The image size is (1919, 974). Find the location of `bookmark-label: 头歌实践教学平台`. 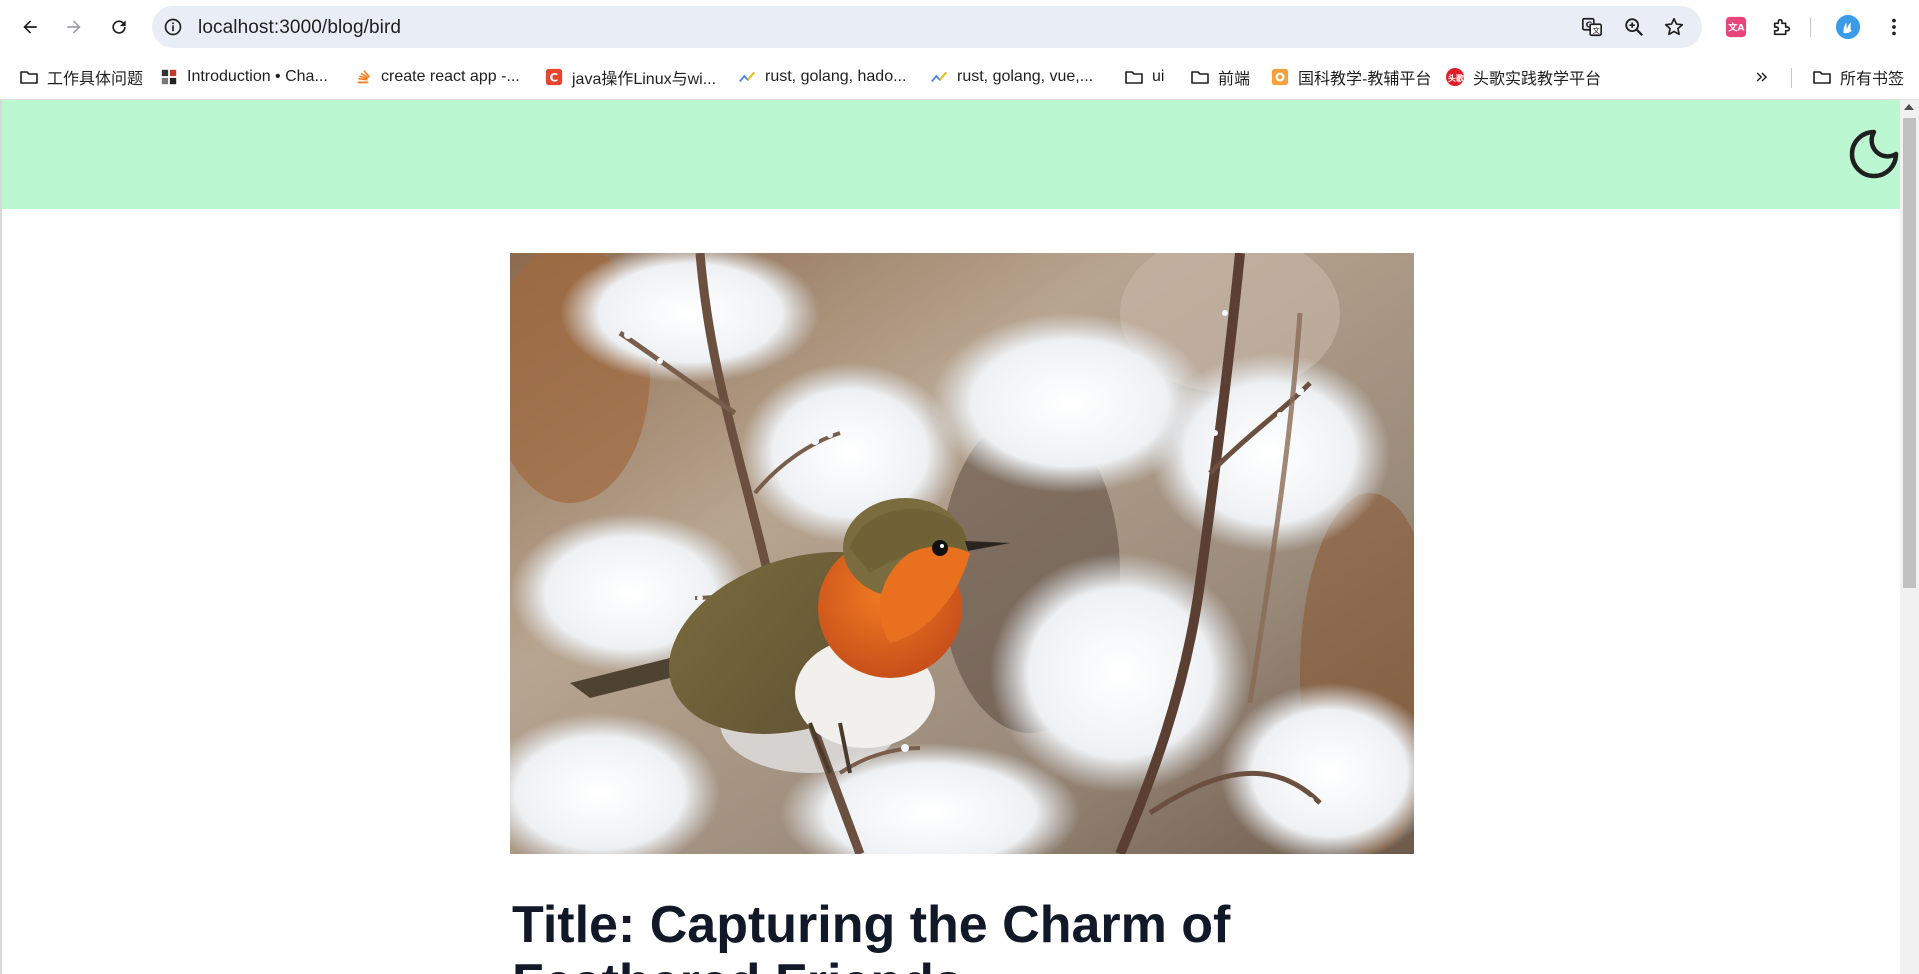

bookmark-label: 头歌实践教学平台 is located at coordinates (1537, 79).